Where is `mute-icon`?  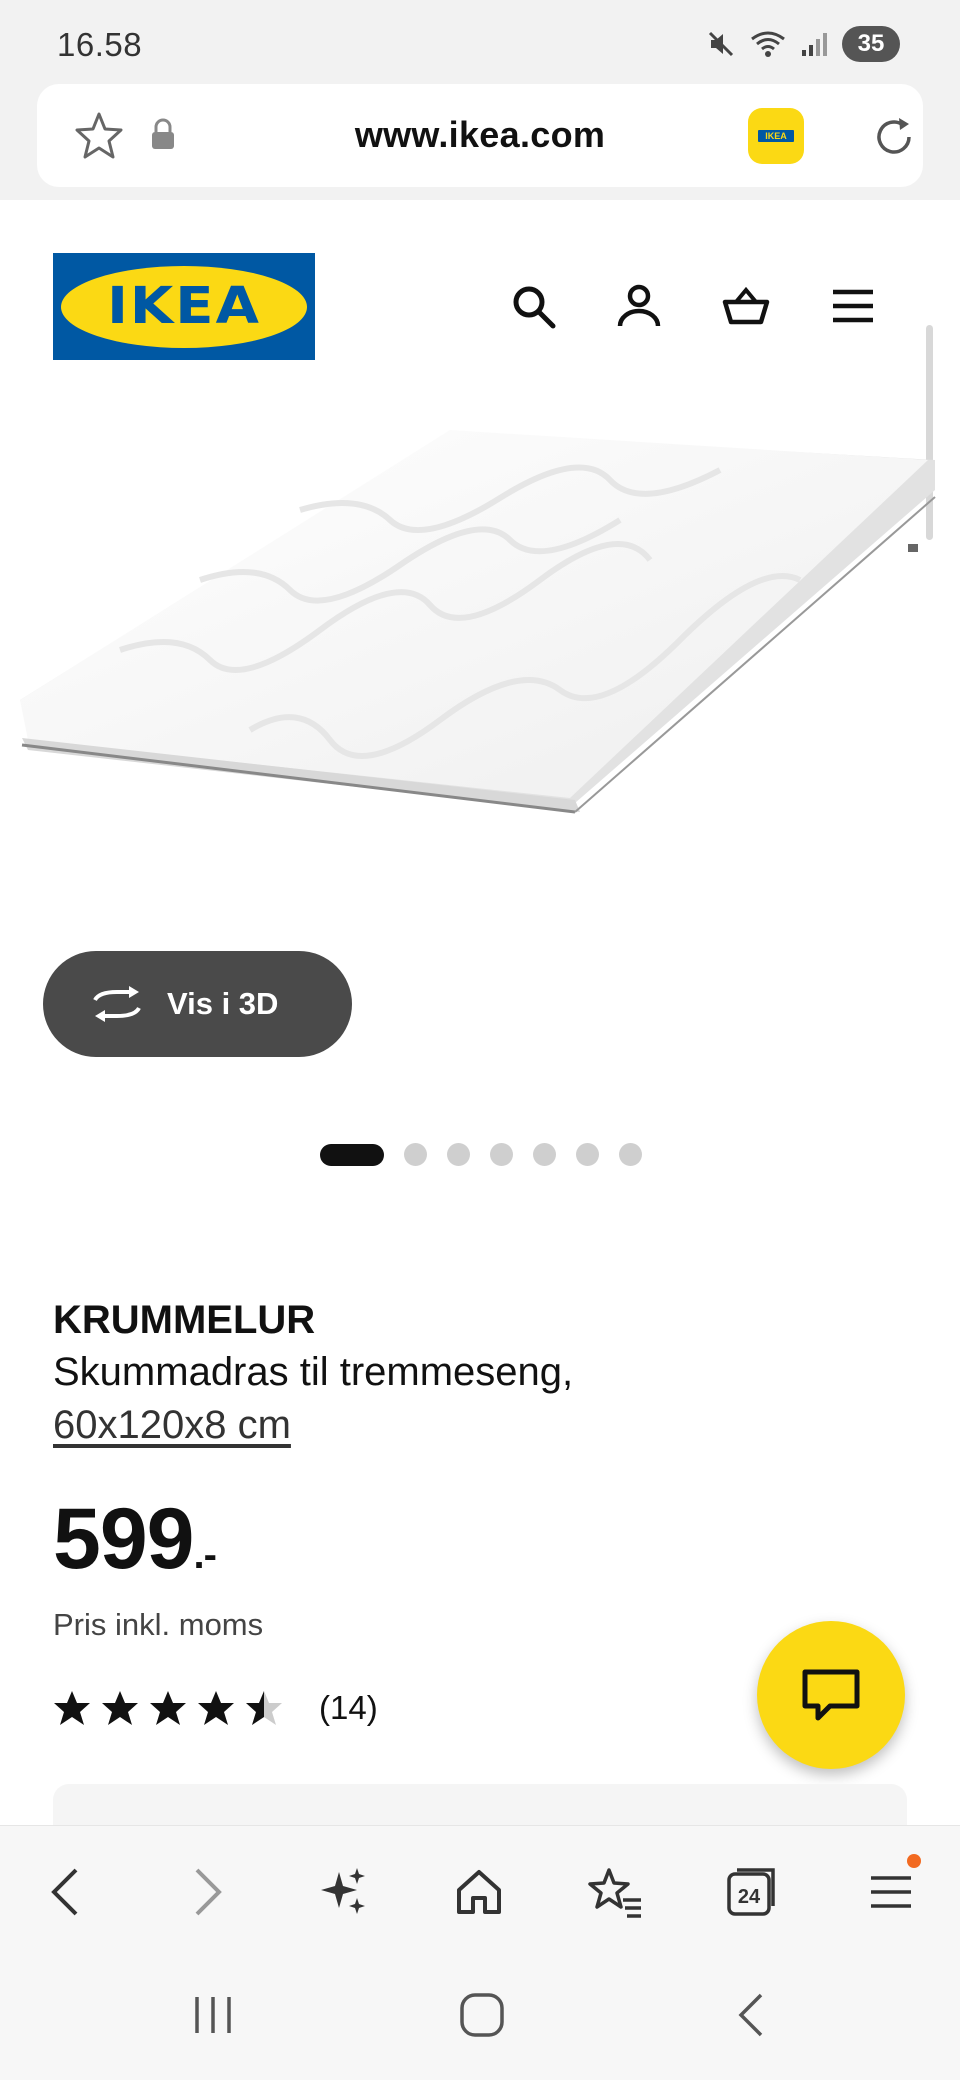 mute-icon is located at coordinates (721, 44).